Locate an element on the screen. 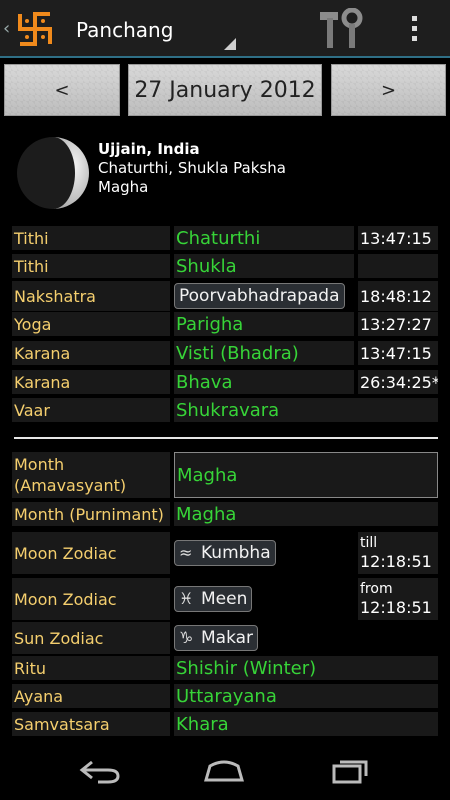  swastika-logo-icon is located at coordinates (35, 29).